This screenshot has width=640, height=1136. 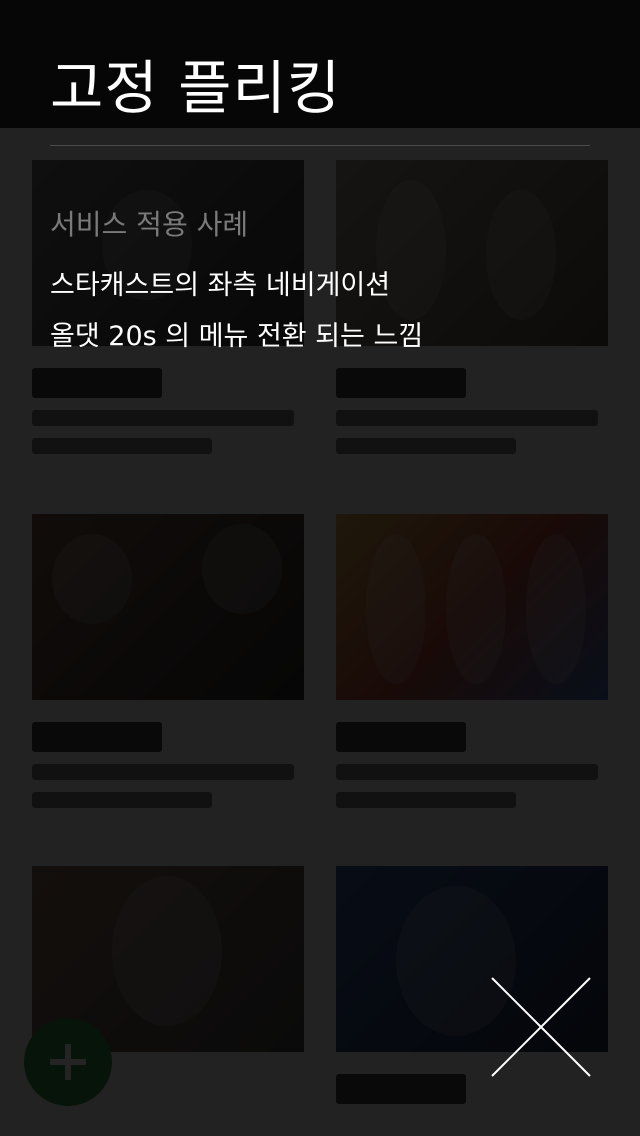 What do you see at coordinates (196, 88) in the screenshot?
I see `overlay-title: 고정 플리킹` at bounding box center [196, 88].